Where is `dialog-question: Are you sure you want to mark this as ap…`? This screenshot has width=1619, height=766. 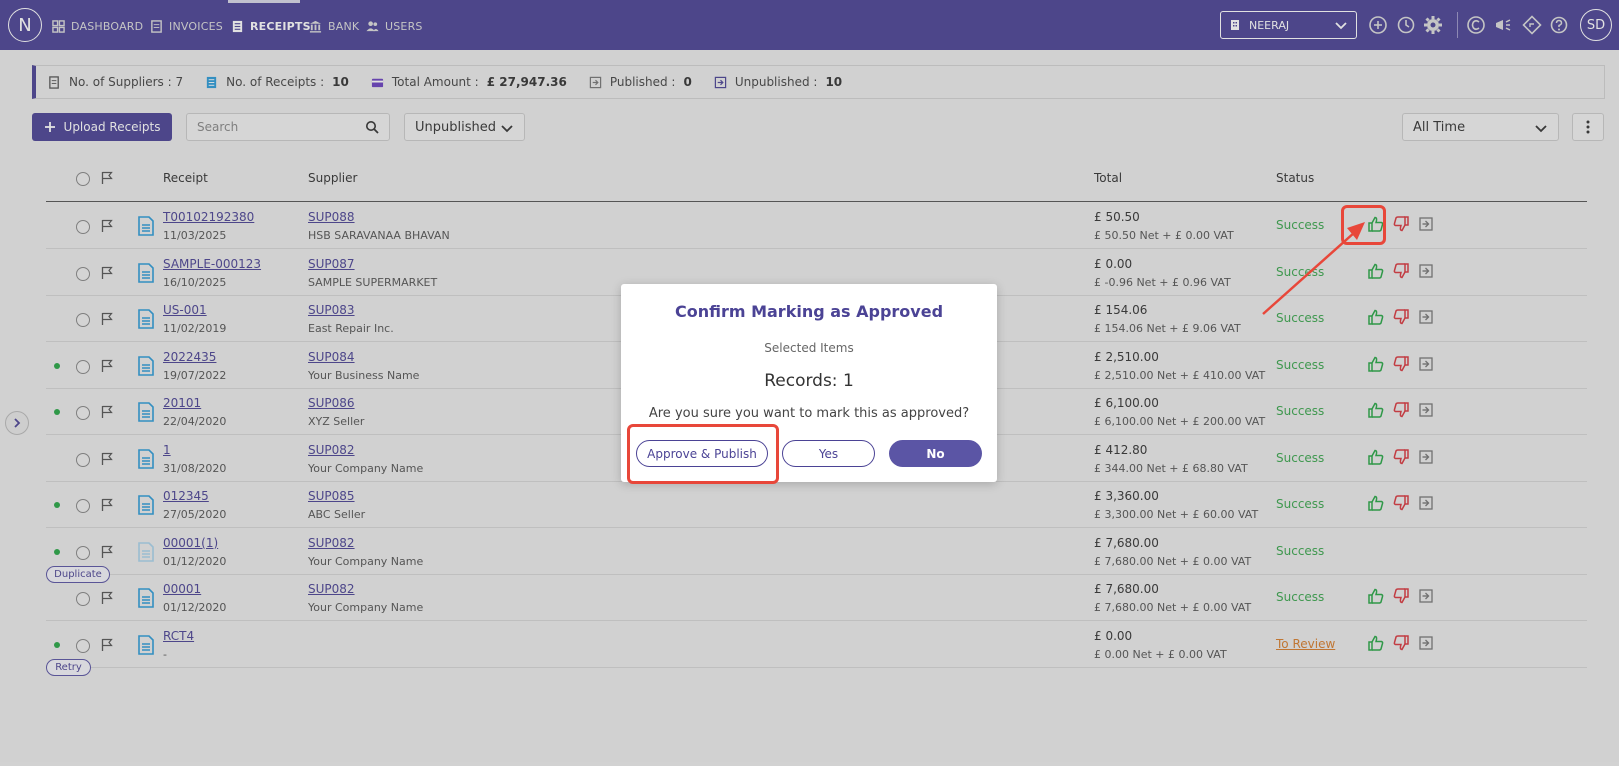
dialog-question: Are you sure you want to mark this as ap… is located at coordinates (809, 413).